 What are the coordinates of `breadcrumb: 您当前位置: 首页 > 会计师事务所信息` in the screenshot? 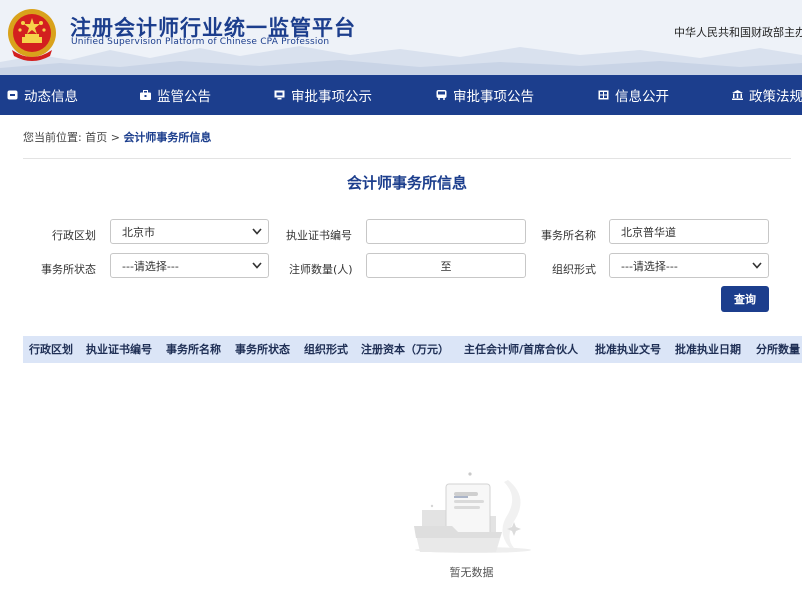 It's located at (117, 137).